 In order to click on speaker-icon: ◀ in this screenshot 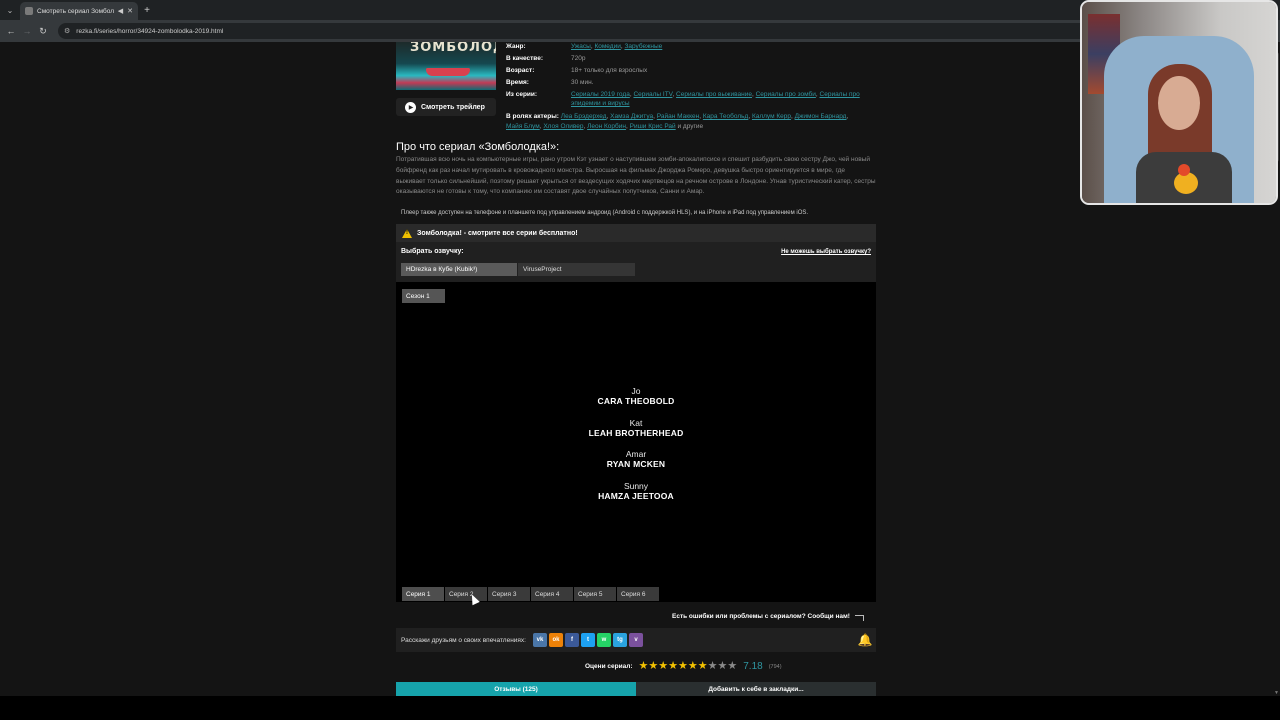, I will do `click(120, 11)`.